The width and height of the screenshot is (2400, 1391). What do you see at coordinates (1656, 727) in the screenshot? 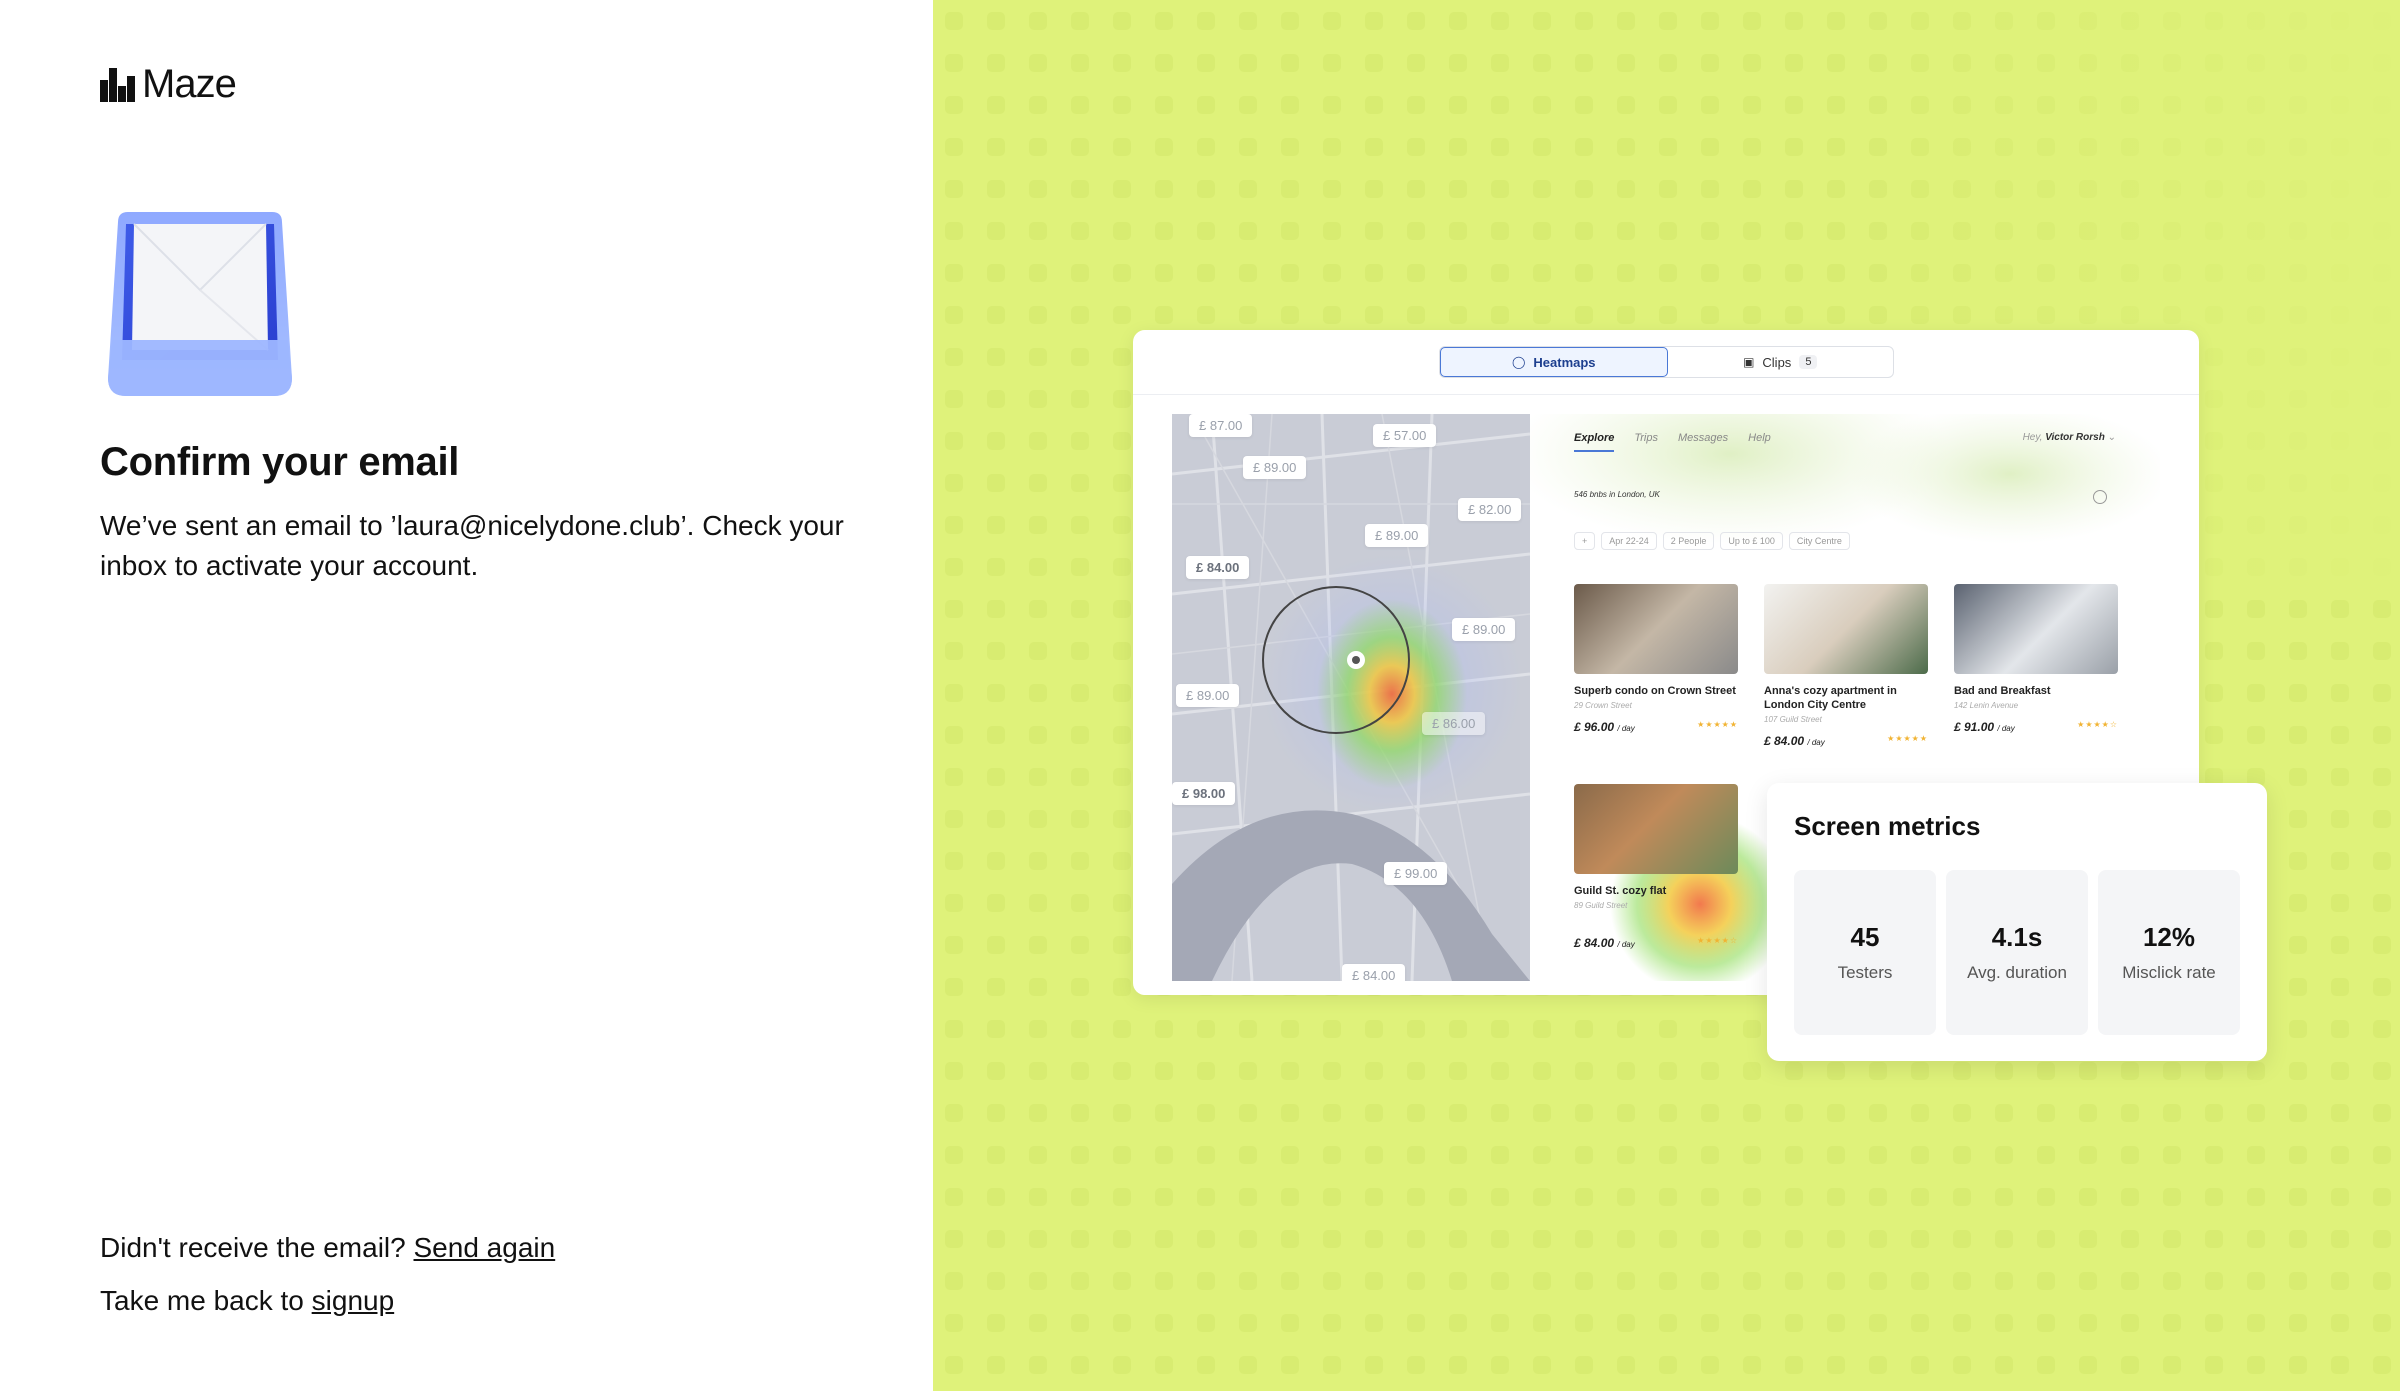
I see `listing-price-row: £ 96.00 / day ★★★★★` at bounding box center [1656, 727].